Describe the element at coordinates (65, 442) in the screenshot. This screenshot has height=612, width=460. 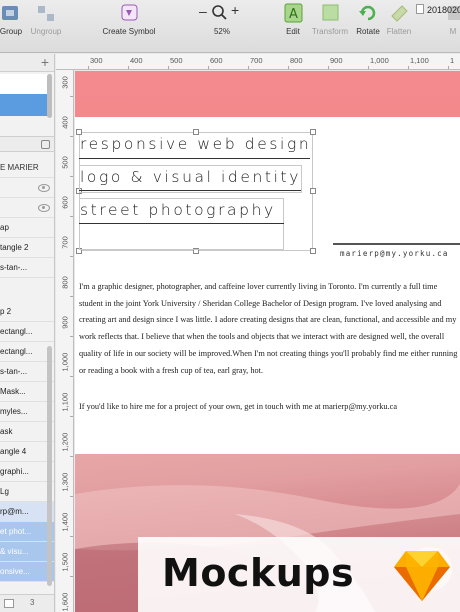
I see `ruler-tick-label: 1,200` at that location.